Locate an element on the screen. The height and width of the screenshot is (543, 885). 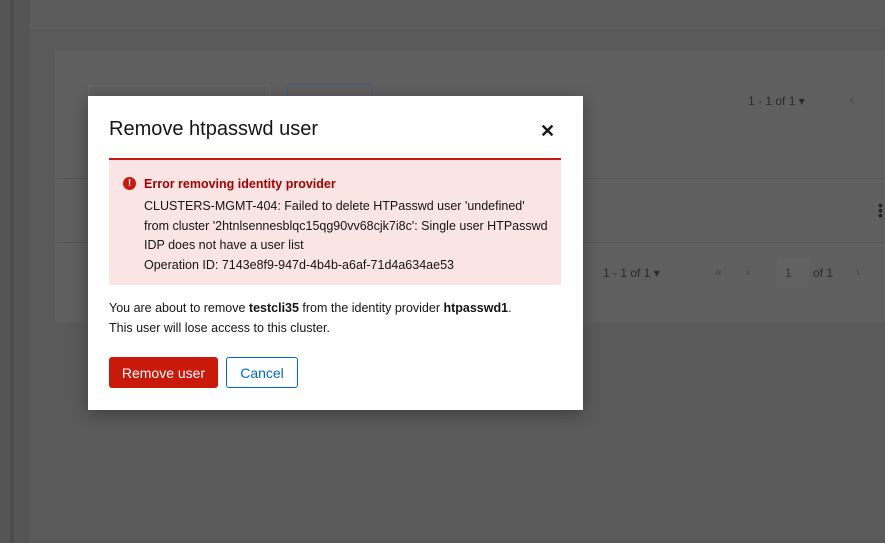
first-page-icon: « is located at coordinates (718, 272).